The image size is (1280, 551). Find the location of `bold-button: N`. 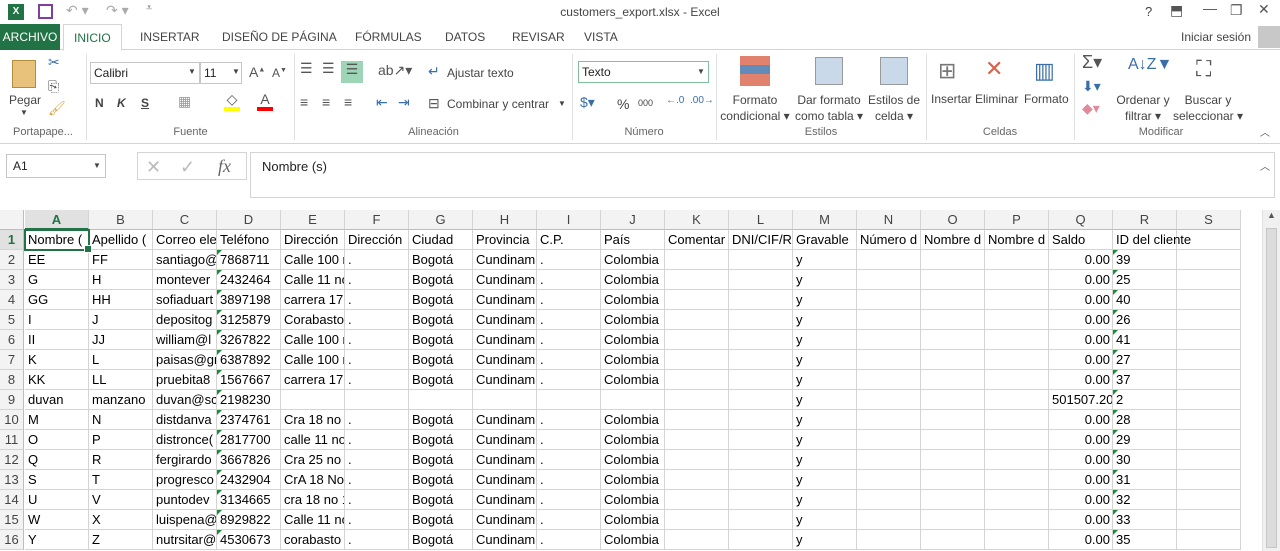

bold-button: N is located at coordinates (99, 103).